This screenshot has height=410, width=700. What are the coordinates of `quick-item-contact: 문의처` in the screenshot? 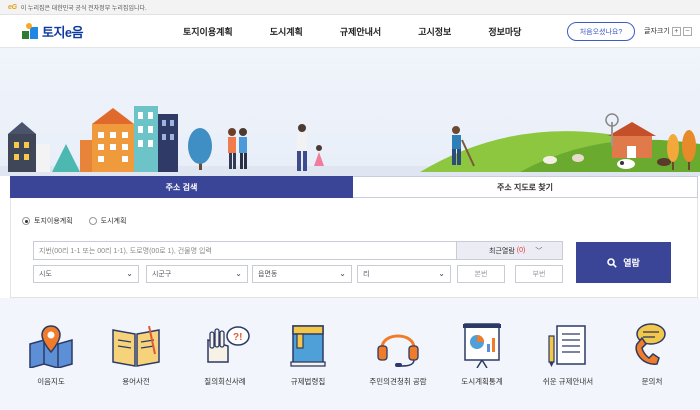 It's located at (652, 354).